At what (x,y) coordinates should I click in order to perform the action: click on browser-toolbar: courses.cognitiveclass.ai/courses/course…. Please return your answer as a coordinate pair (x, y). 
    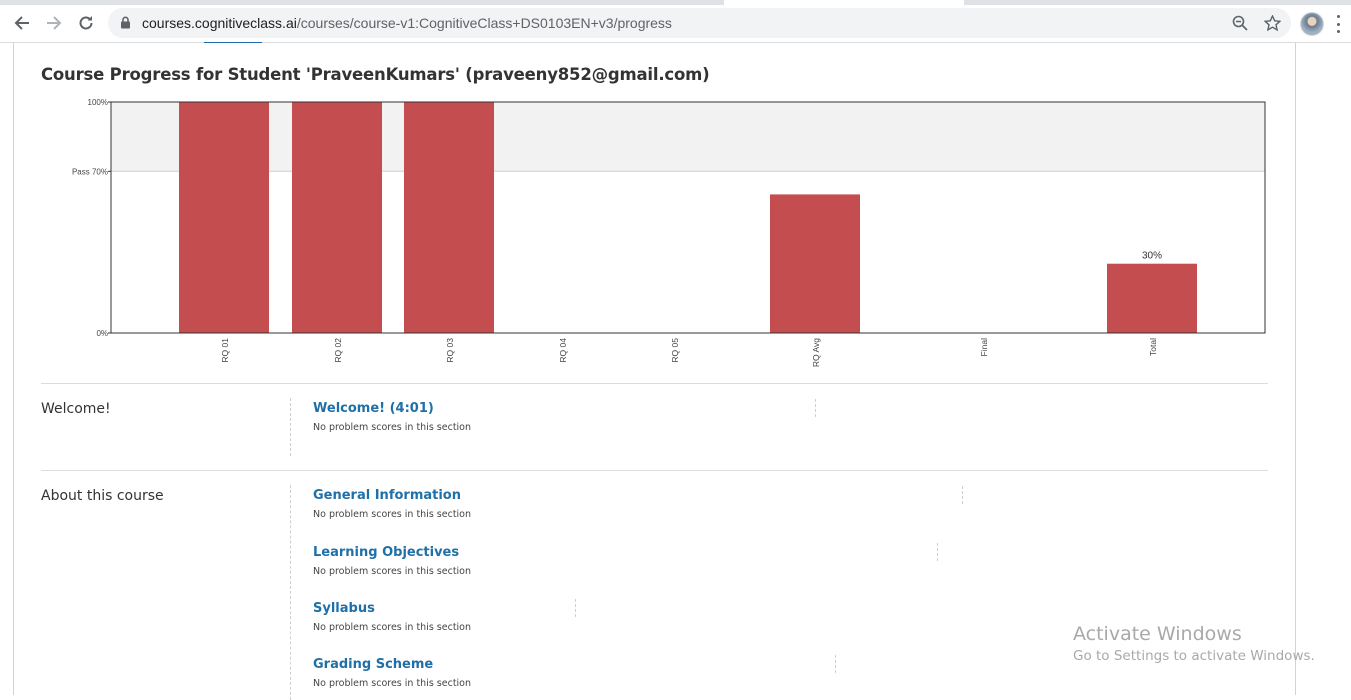
    Looking at the image, I should click on (675, 24).